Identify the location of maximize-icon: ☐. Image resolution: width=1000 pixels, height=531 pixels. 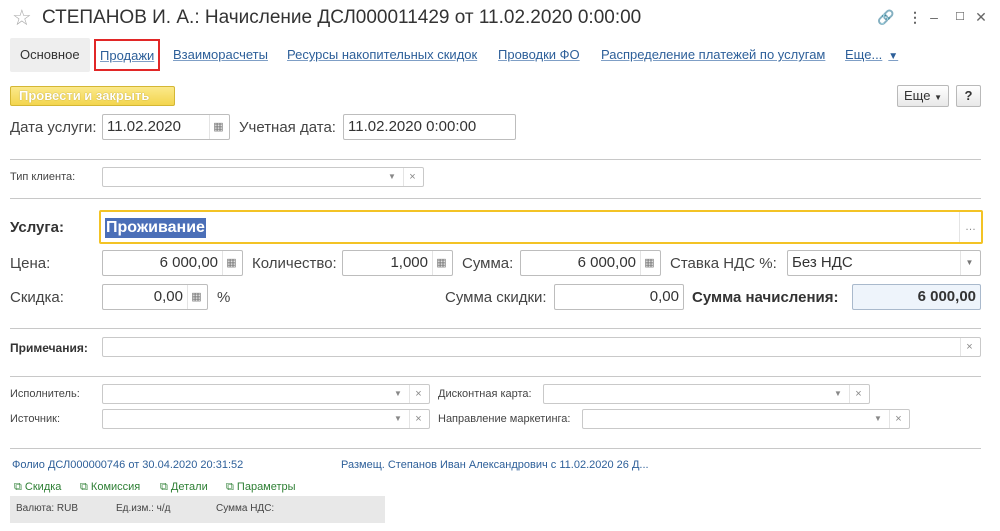
(960, 17).